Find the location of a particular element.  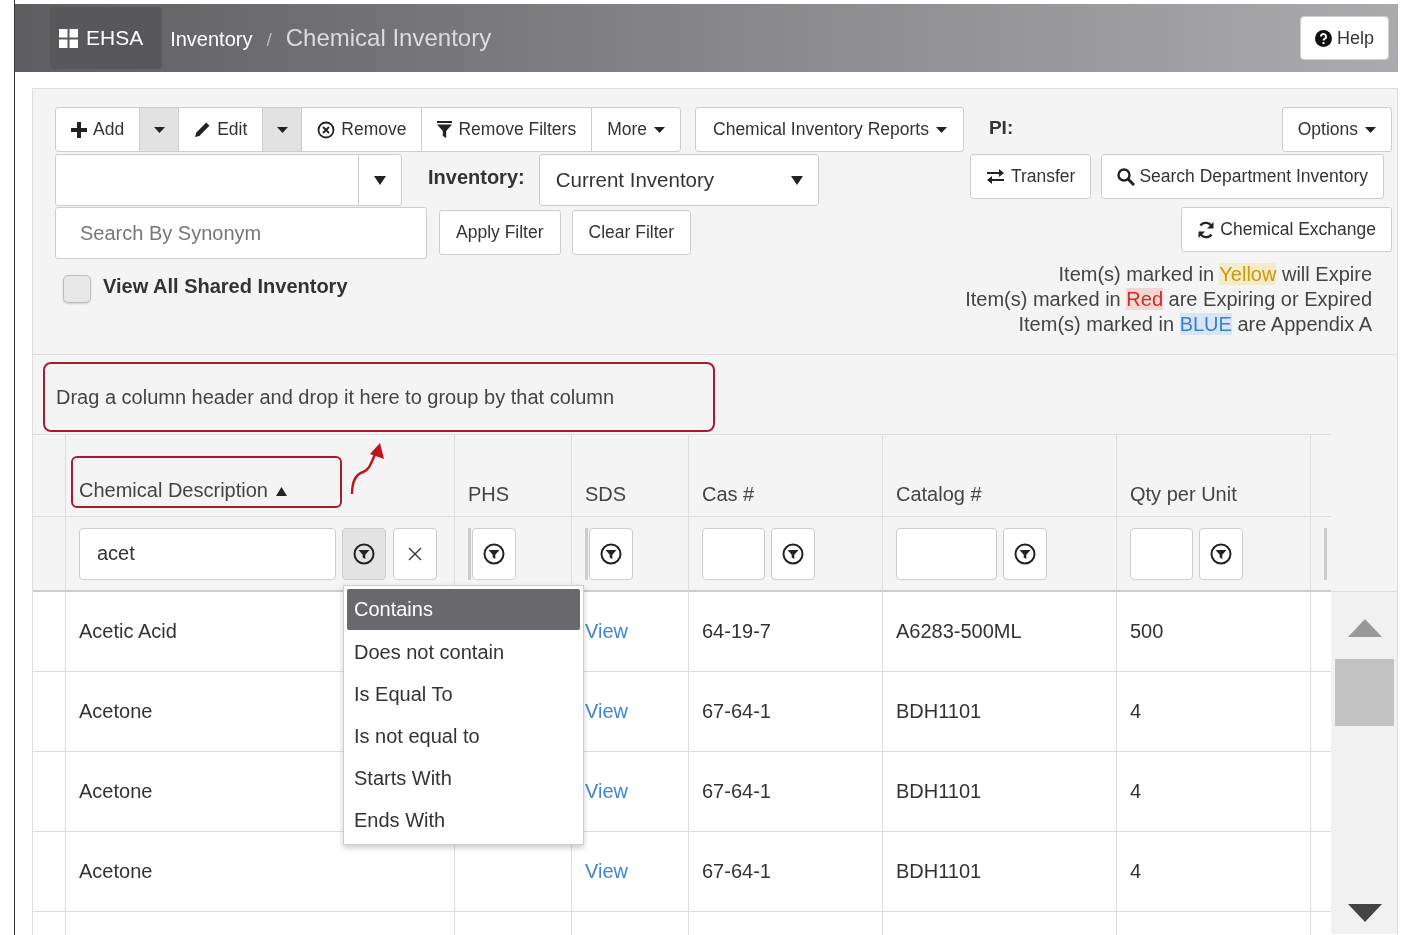

column-header: Catalog # is located at coordinates (939, 494).